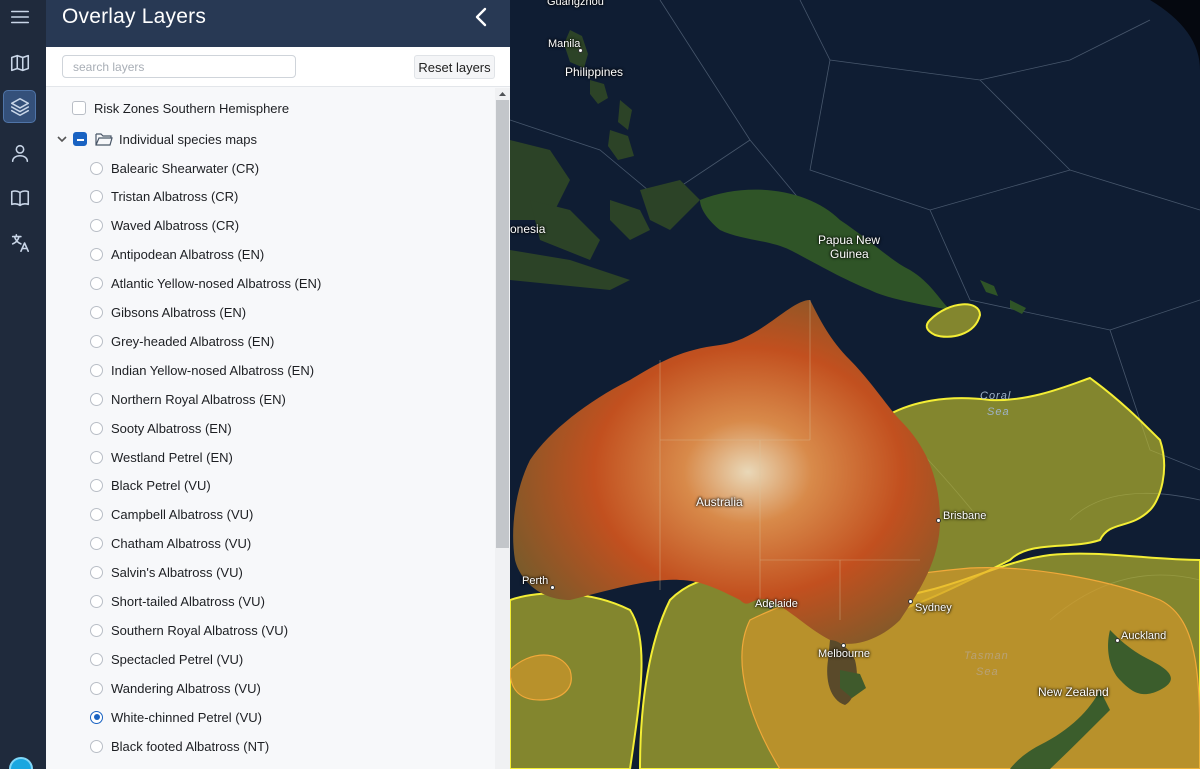 The width and height of the screenshot is (1200, 769). What do you see at coordinates (502, 94) in the screenshot?
I see `scroll-up-icon` at bounding box center [502, 94].